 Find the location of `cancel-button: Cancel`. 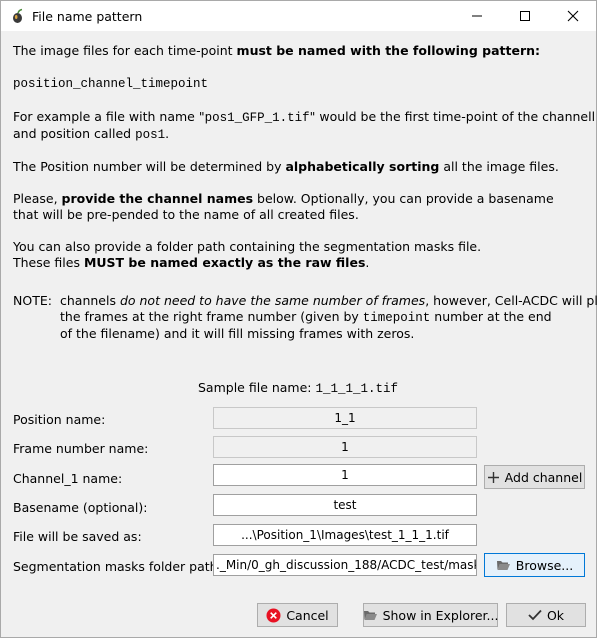

cancel-button: Cancel is located at coordinates (297, 615).